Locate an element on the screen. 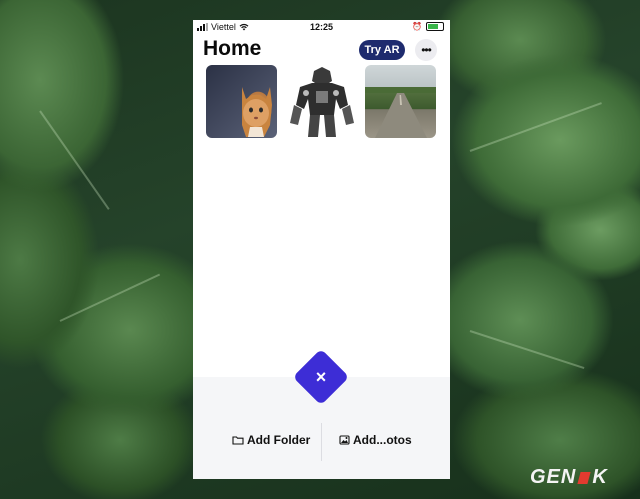 The image size is (640, 499). action-divider is located at coordinates (321, 442).